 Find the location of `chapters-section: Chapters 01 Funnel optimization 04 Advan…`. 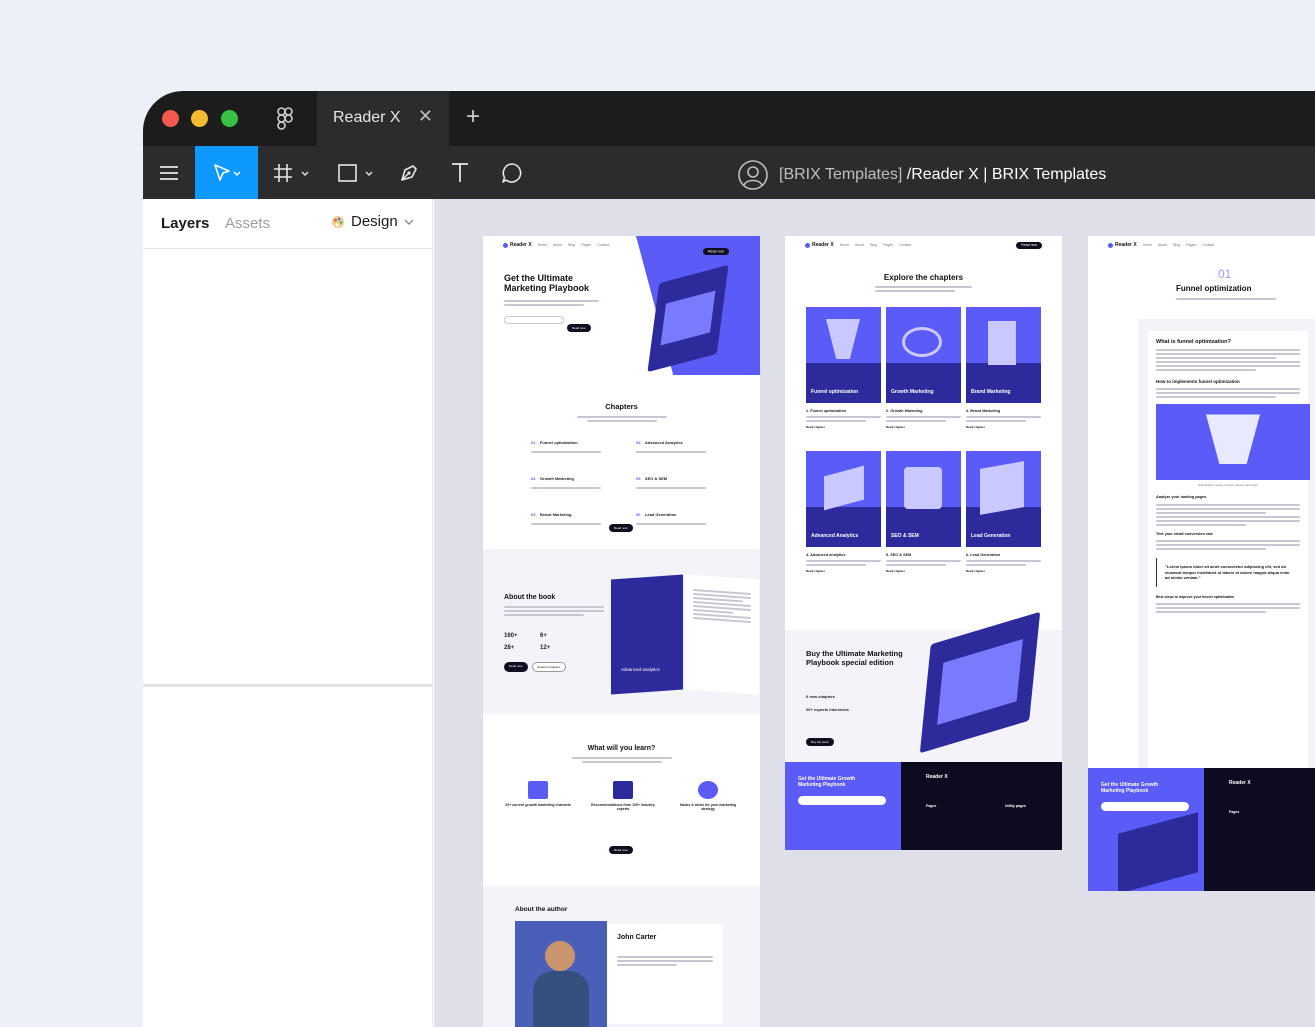

chapters-section: Chapters 01 Funnel optimization 04 Advan… is located at coordinates (621, 461).